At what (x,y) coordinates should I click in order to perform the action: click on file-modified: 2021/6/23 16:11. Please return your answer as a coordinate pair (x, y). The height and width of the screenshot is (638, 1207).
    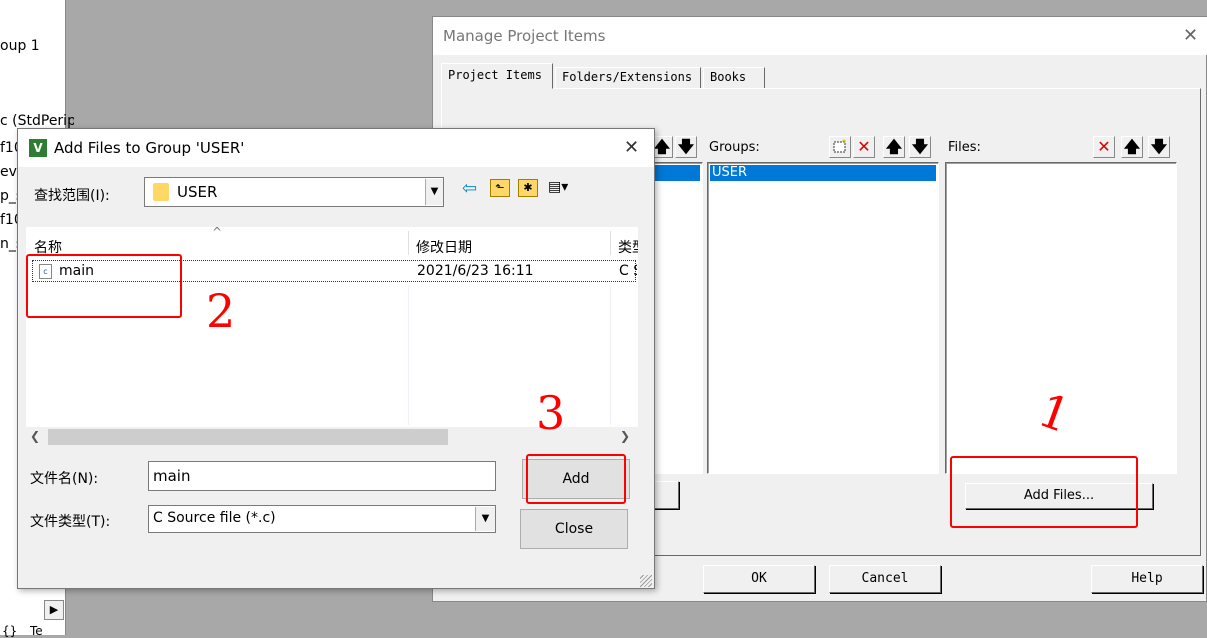
    Looking at the image, I should click on (475, 271).